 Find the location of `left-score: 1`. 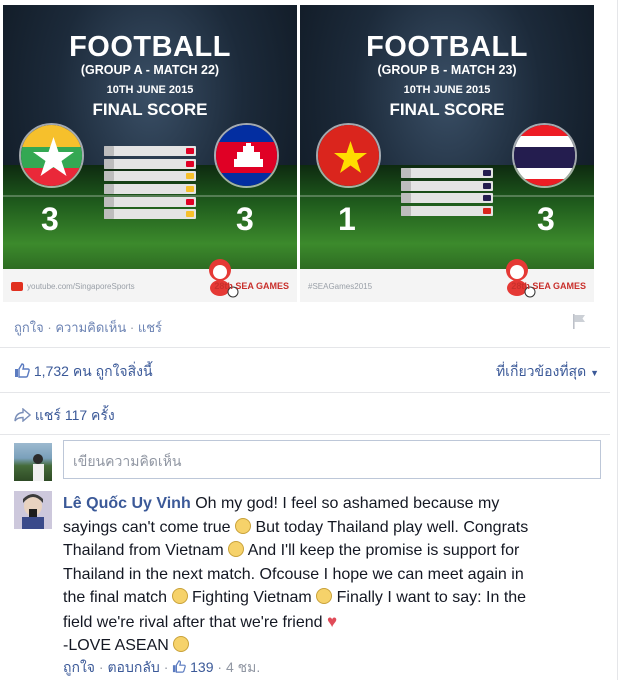

left-score: 1 is located at coordinates (347, 219).